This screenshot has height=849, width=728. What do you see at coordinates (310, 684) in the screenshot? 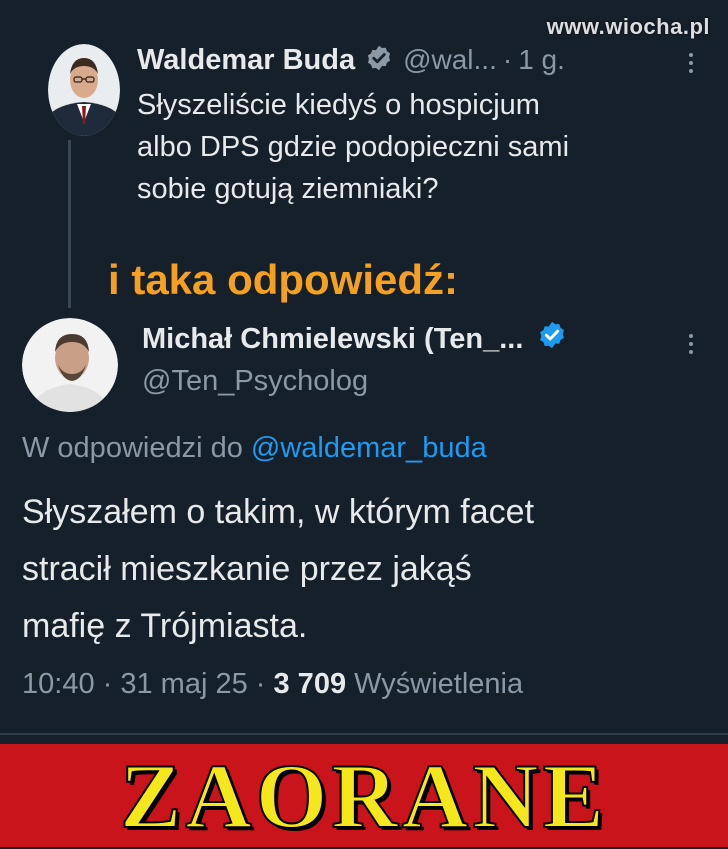
I see `tweet2-views-count: 3 709` at bounding box center [310, 684].